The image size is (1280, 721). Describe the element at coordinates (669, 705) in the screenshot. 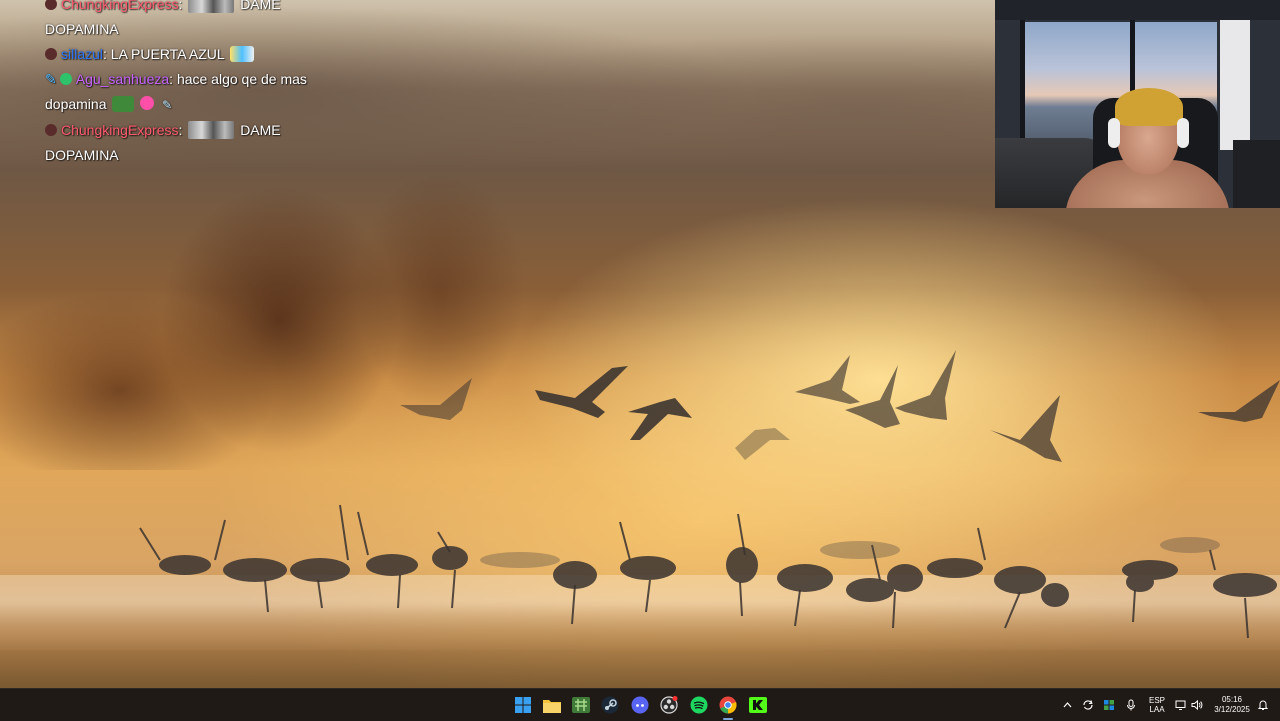

I see `obs-icon` at that location.